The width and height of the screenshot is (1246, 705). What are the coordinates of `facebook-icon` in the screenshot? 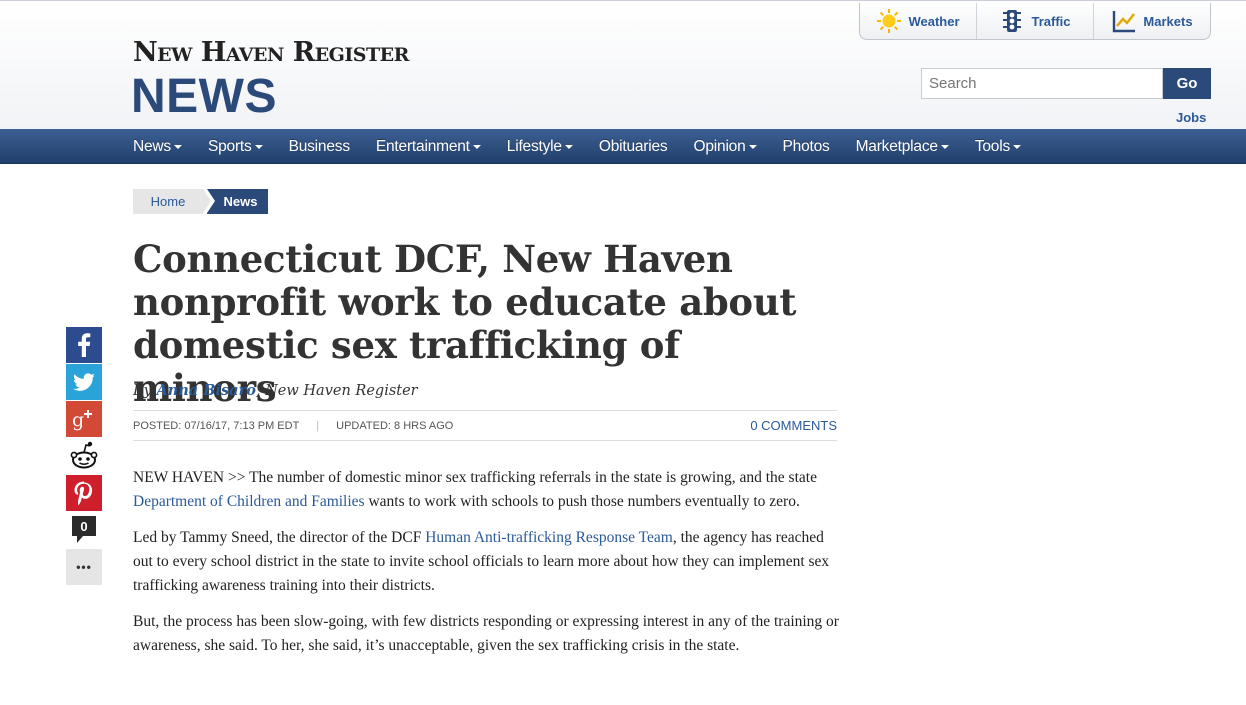 It's located at (84, 345).